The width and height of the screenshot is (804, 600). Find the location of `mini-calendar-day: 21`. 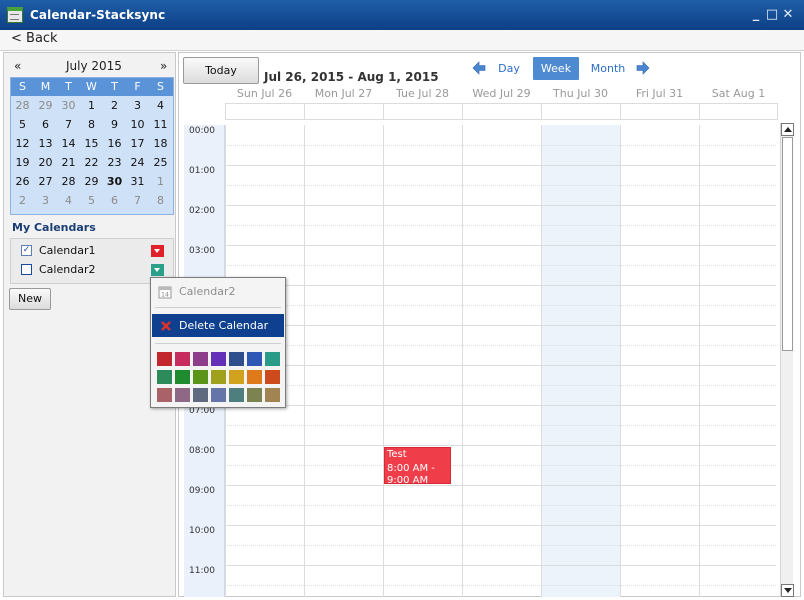

mini-calendar-day: 21 is located at coordinates (68, 163).